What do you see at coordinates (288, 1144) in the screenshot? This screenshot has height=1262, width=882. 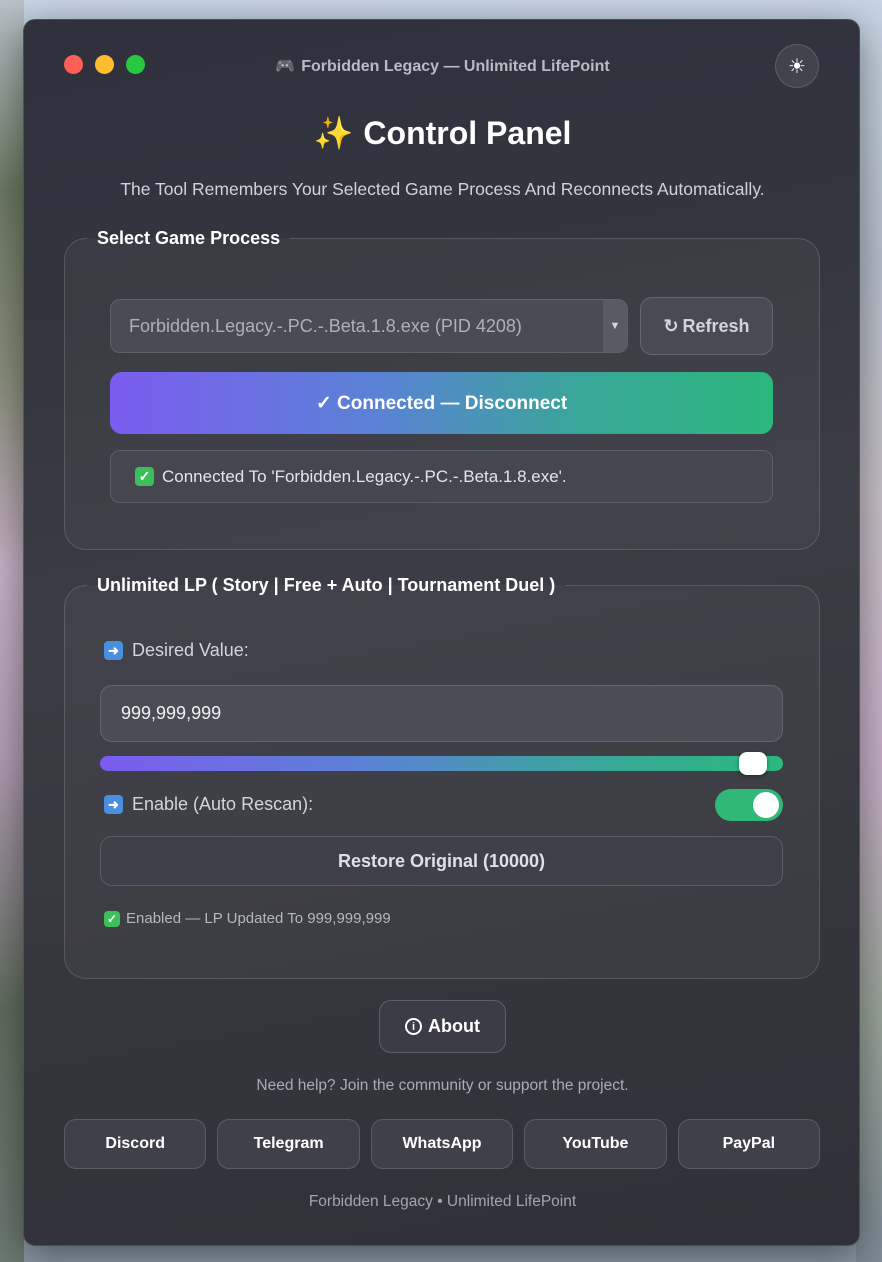 I see `telegram-button: Telegram` at bounding box center [288, 1144].